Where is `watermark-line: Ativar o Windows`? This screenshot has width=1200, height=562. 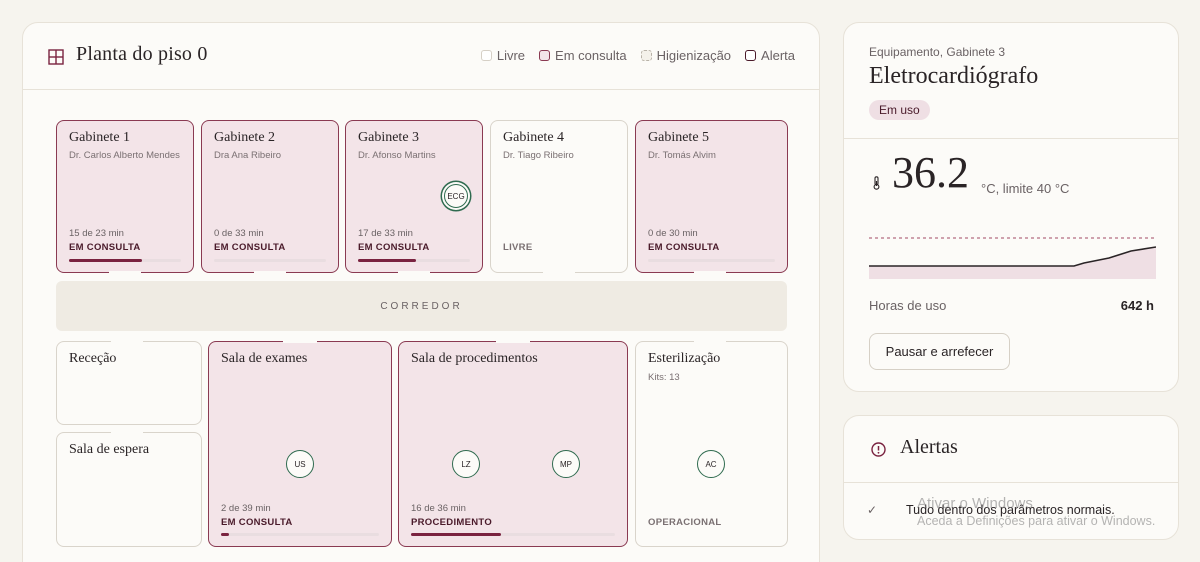 watermark-line: Ativar o Windows is located at coordinates (975, 503).